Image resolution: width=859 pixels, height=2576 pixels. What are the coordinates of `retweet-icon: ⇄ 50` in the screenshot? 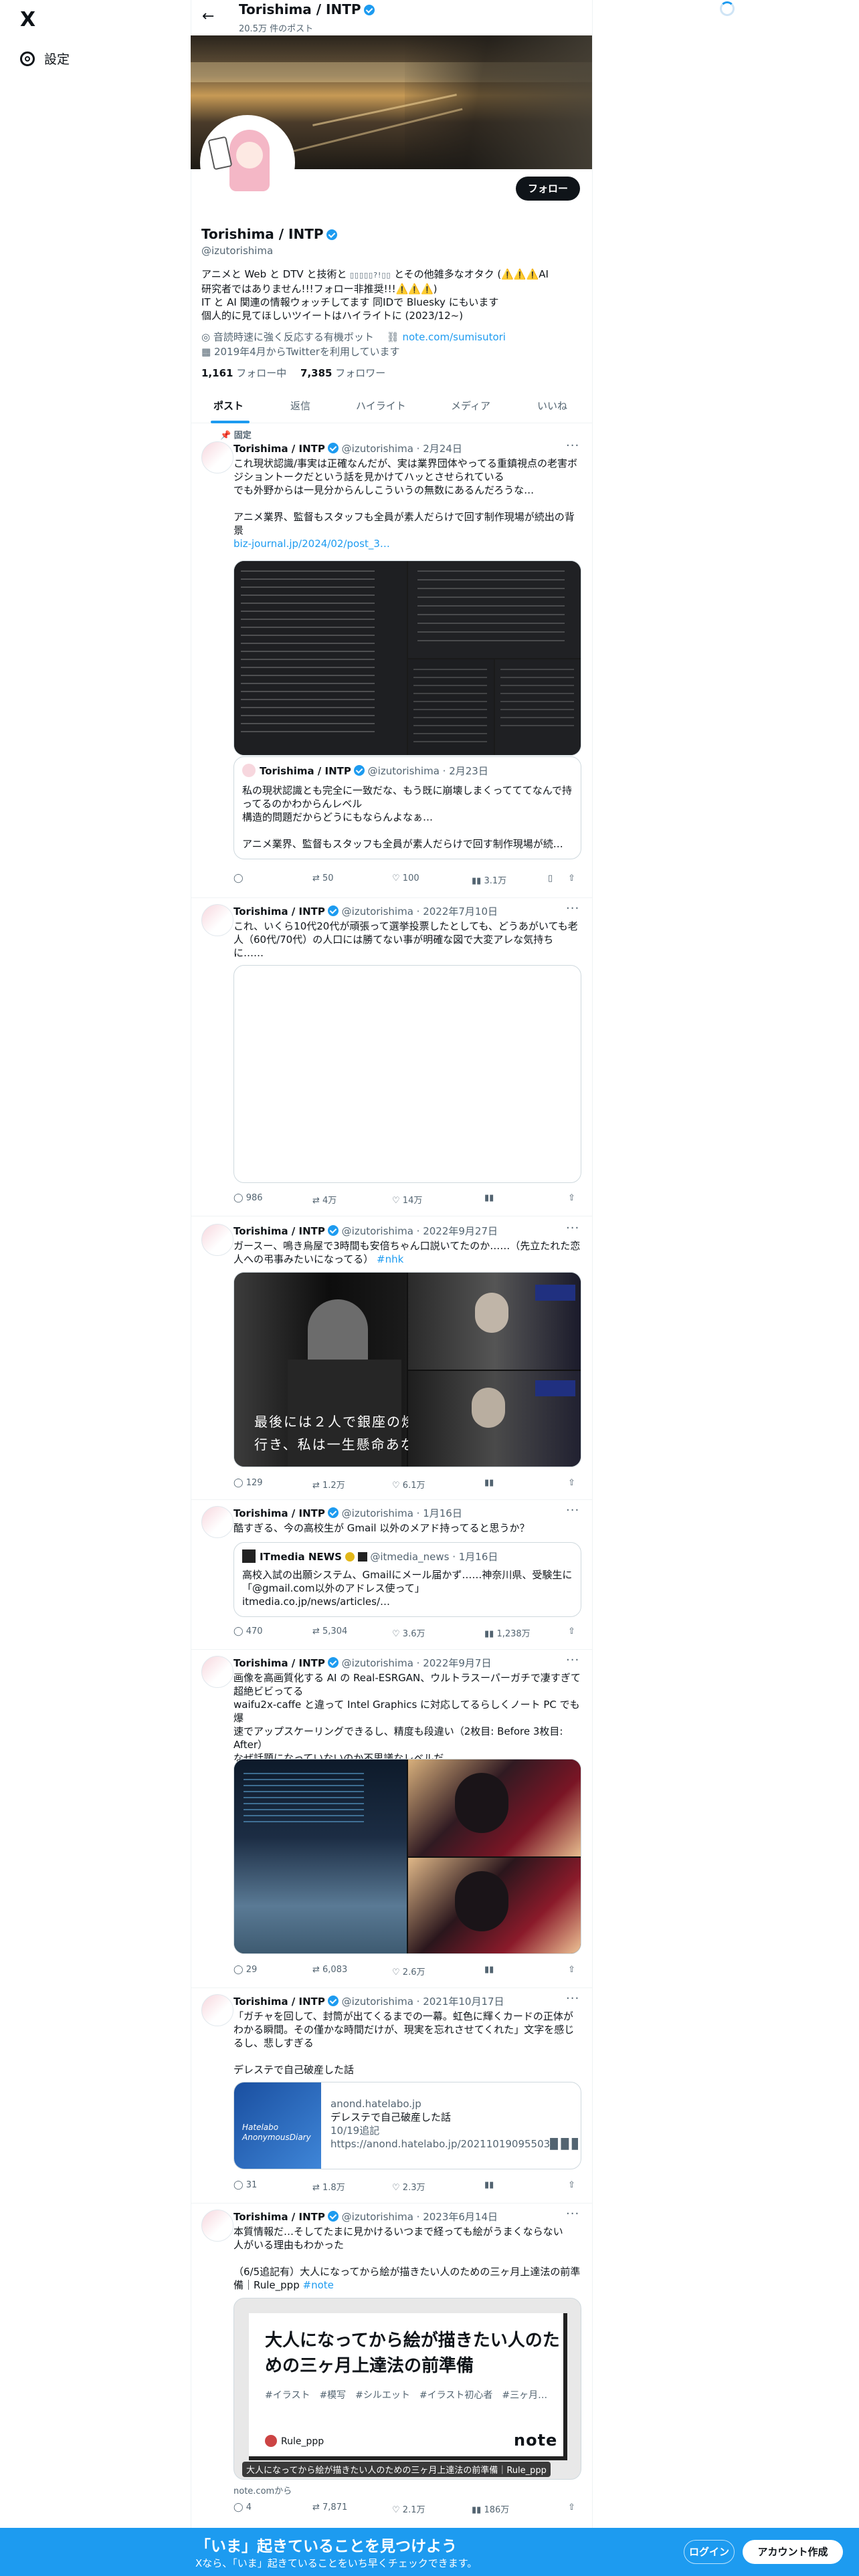 It's located at (323, 878).